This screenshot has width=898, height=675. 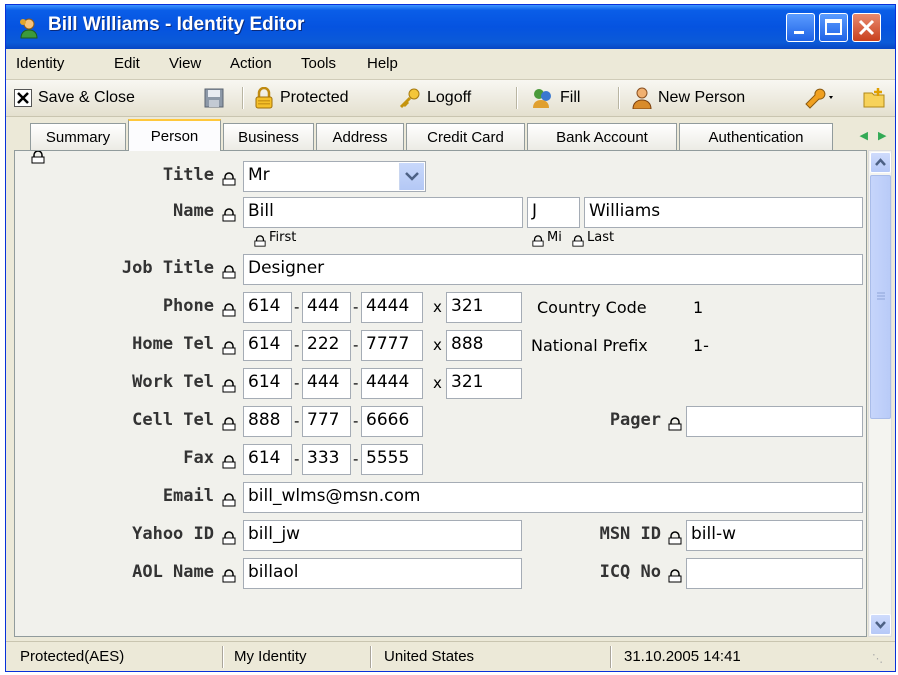 I want to click on phone-area-input: 614, so click(x=267, y=307).